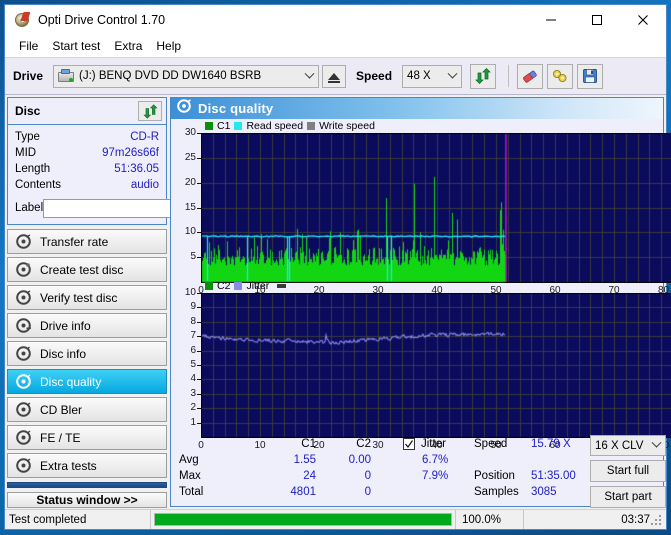 Image resolution: width=671 pixels, height=535 pixels. Describe the element at coordinates (193, 393) in the screenshot. I see `y-axis-tick-label: 3` at that location.